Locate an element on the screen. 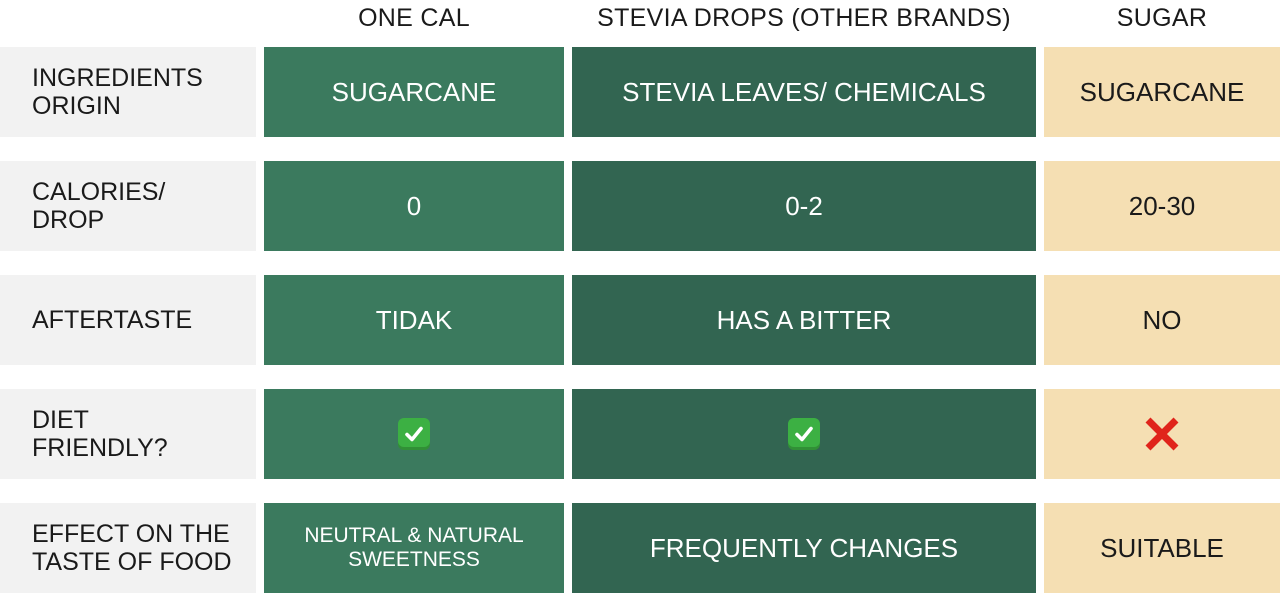 The width and height of the screenshot is (1280, 594). cell-stevia-diet is located at coordinates (804, 434).